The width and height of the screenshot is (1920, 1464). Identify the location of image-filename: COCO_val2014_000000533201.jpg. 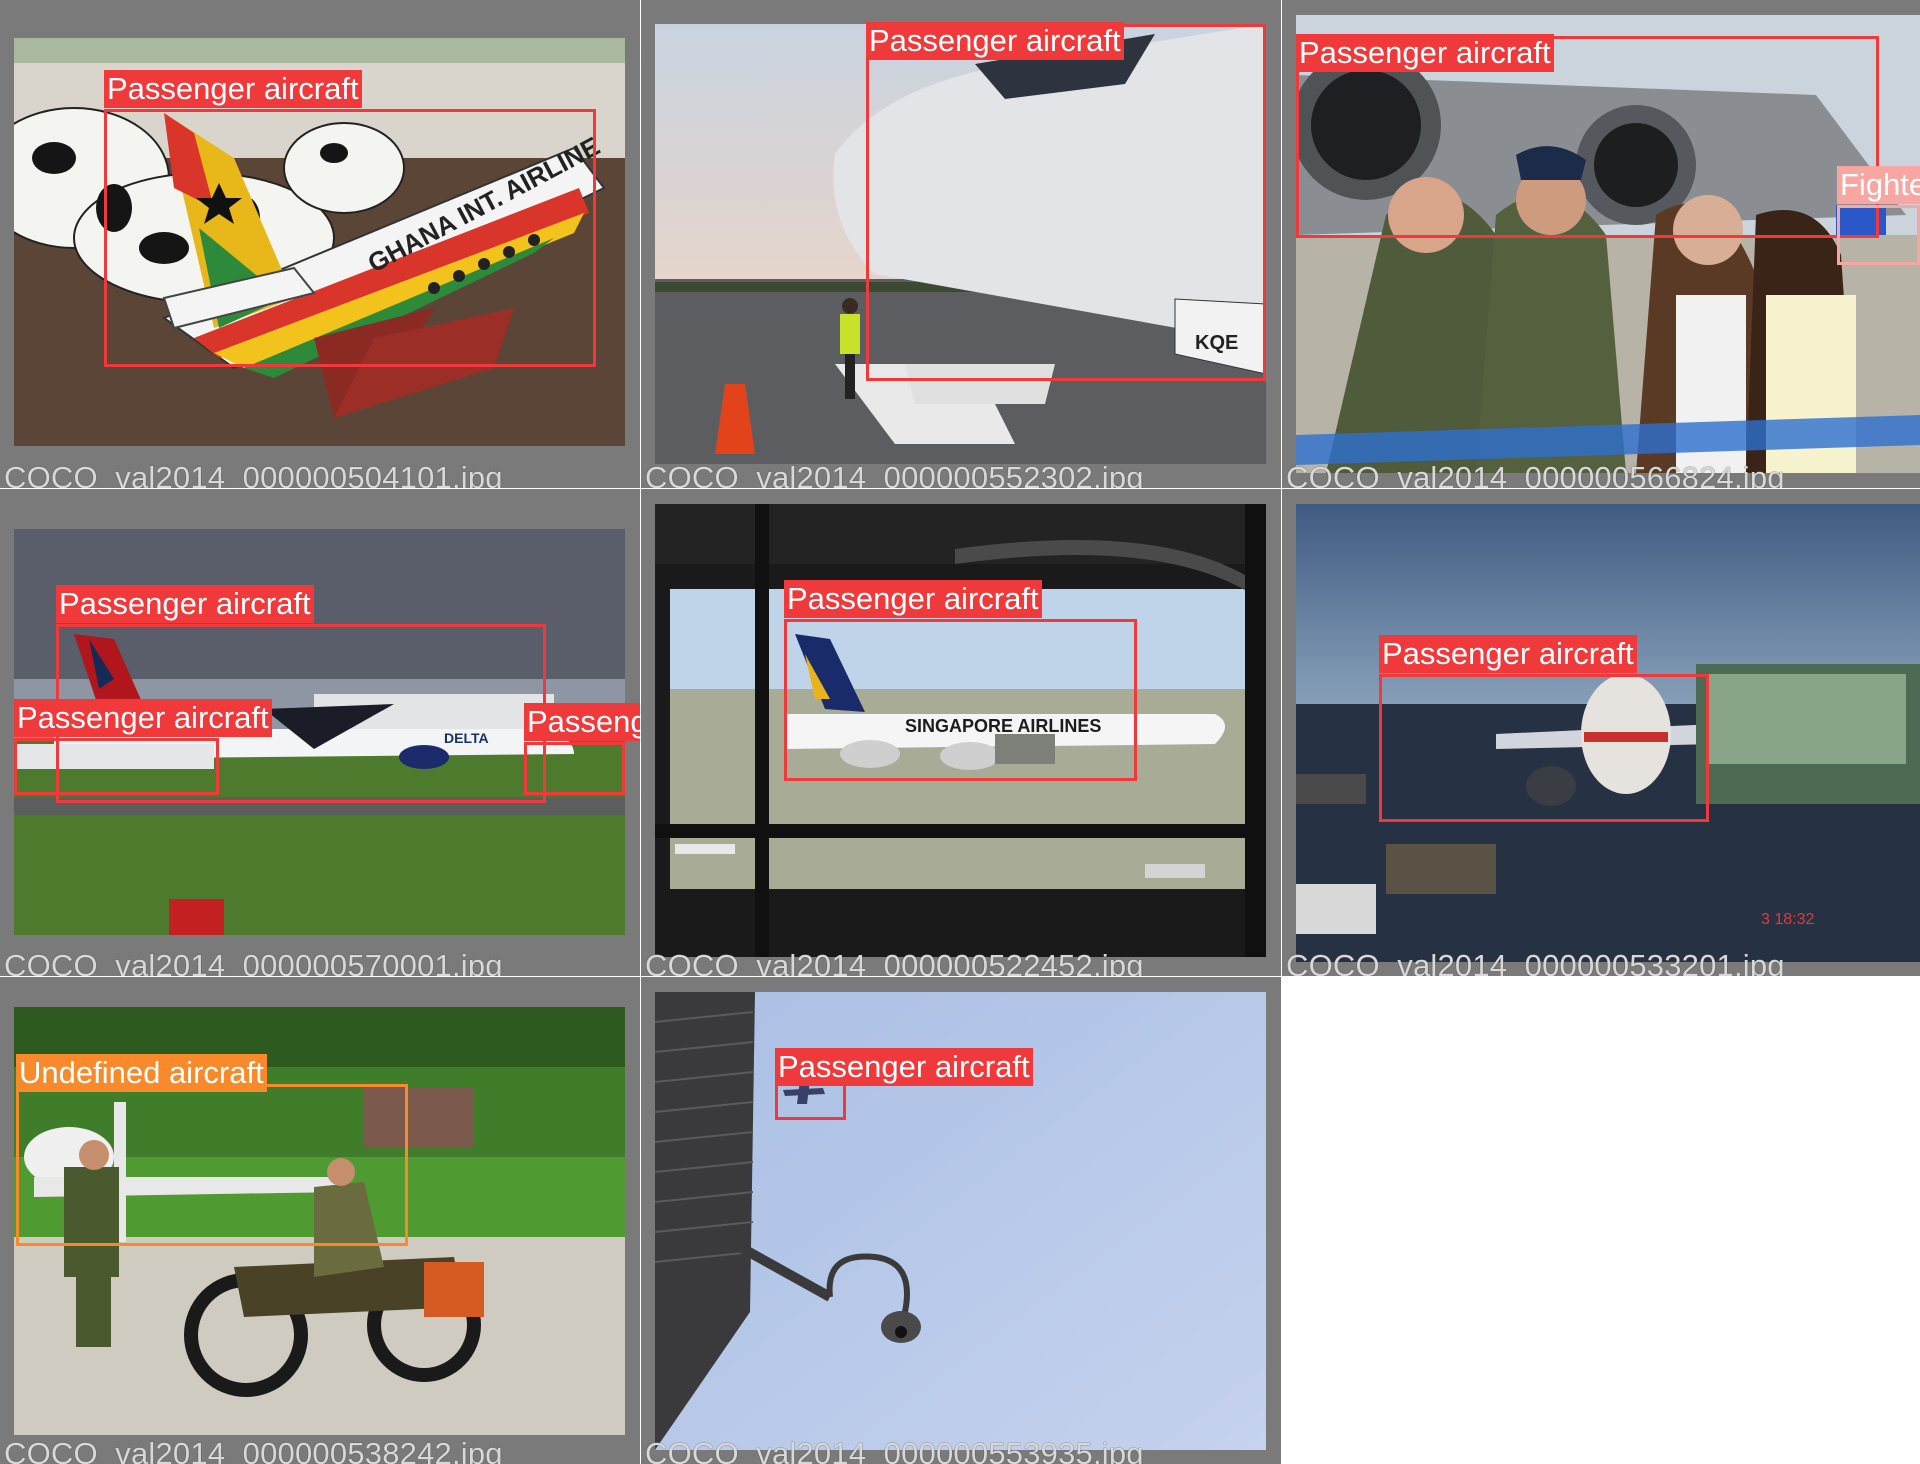
(1535, 962).